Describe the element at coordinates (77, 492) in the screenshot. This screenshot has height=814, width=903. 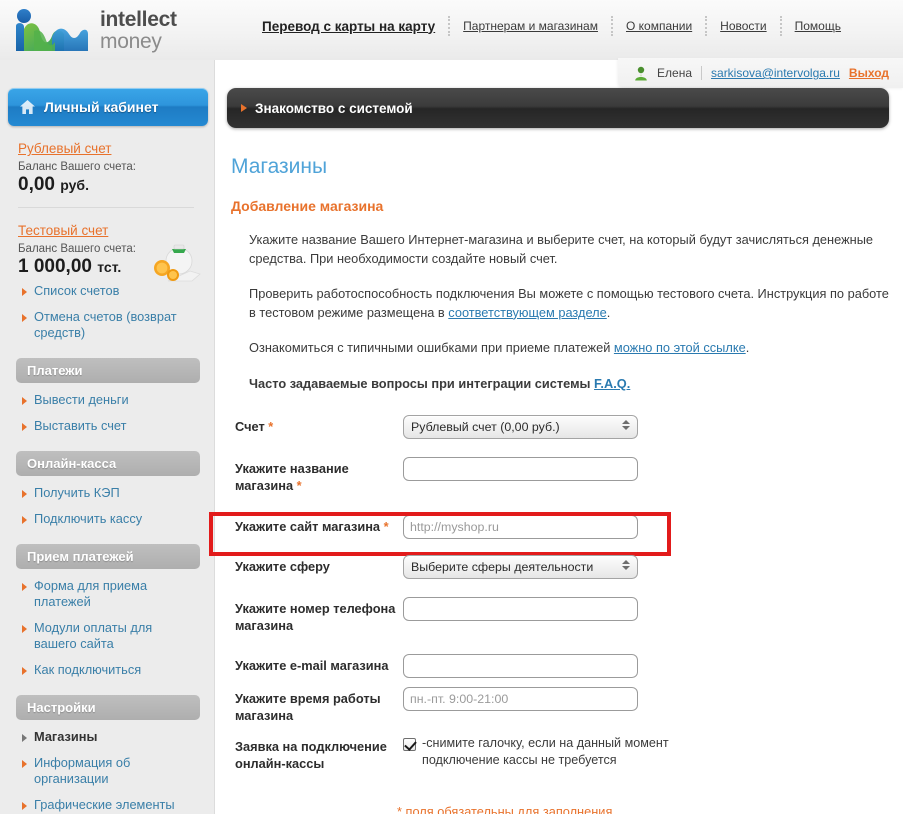
I see `sidebar-item-label: Получить КЭП` at that location.